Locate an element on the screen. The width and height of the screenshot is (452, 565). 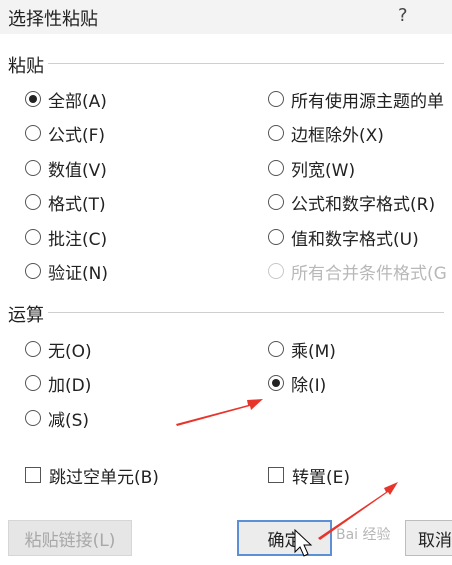
operation-section-divider is located at coordinates (246, 312).